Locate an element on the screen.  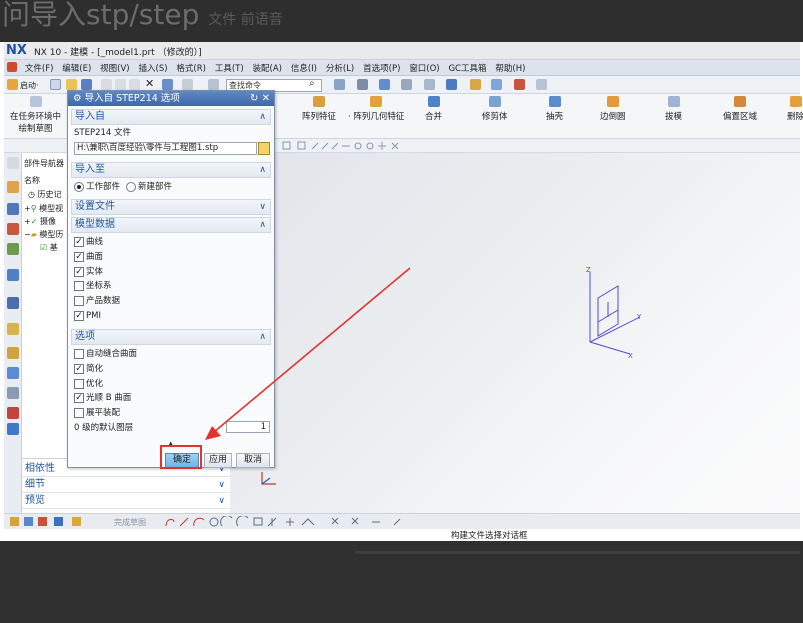
annotation-arrow is located at coordinates (308, 353).